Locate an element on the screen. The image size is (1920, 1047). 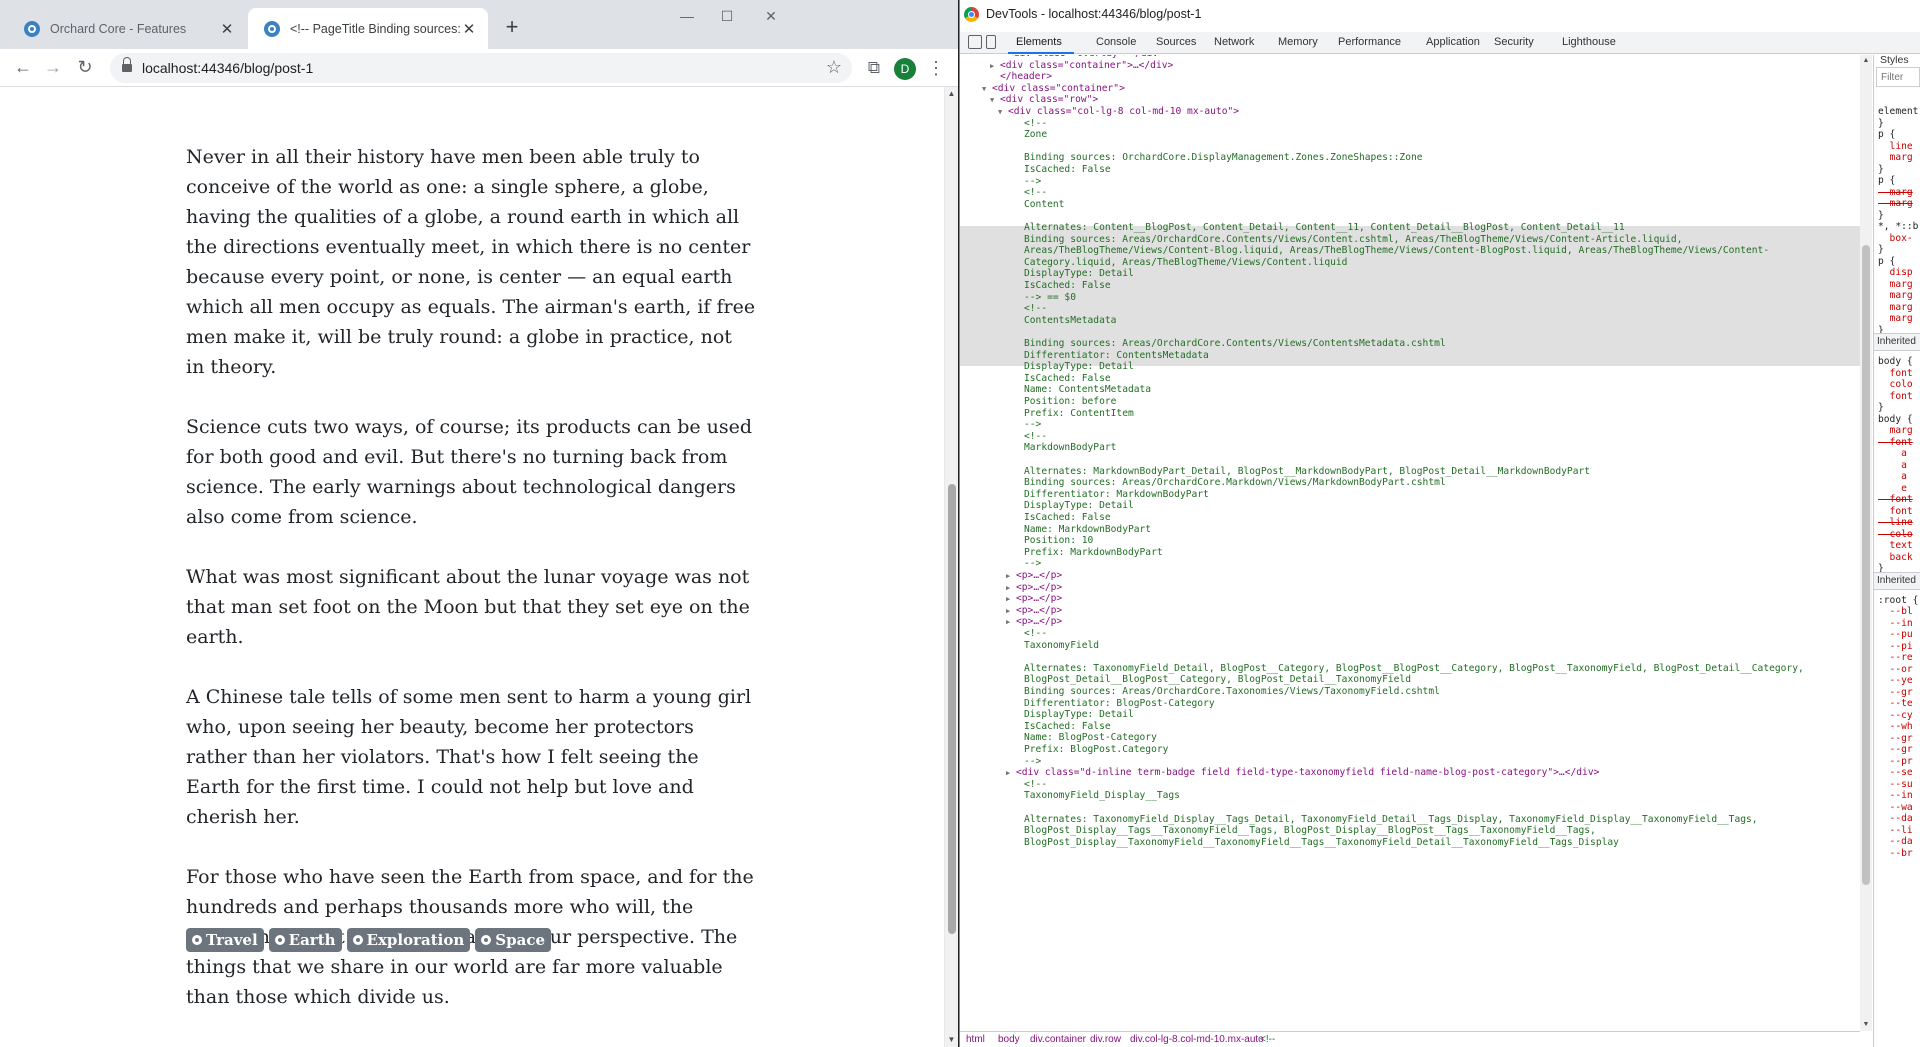
breadcrumb-item: <!-- is located at coordinates (1267, 1039).